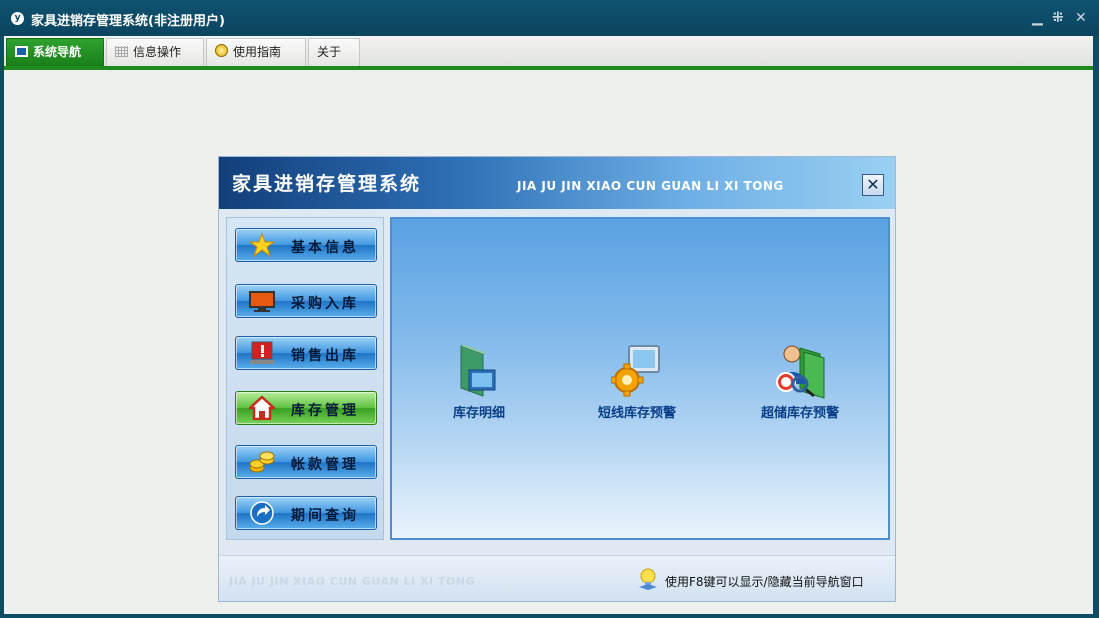 Image resolution: width=1099 pixels, height=618 pixels. I want to click on func-label: 超储库存预警, so click(799, 413).